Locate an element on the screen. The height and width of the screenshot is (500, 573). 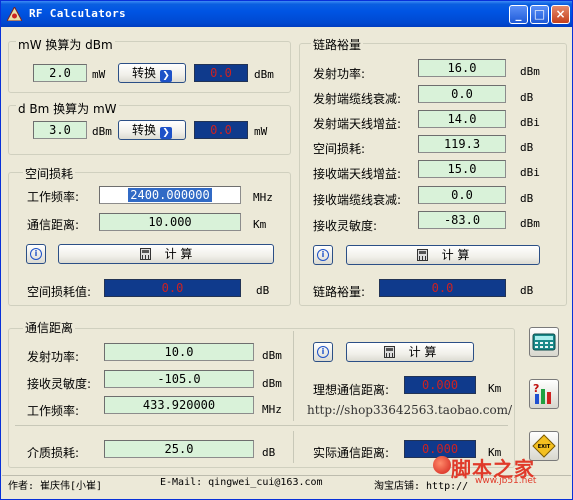
link-tx-antenna-label: 发射端天线增益: is located at coordinates (357, 124).